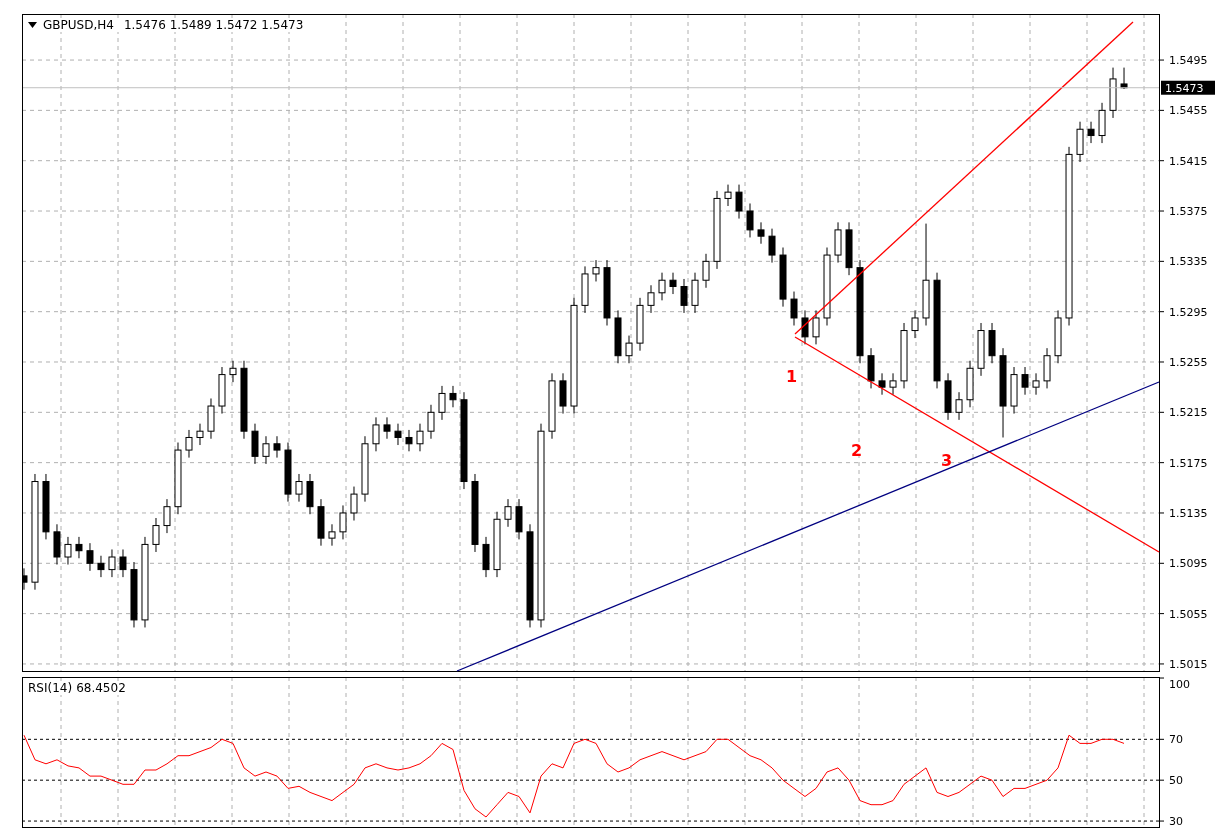 The width and height of the screenshot is (1230, 830). What do you see at coordinates (101, 688) in the screenshot?
I see `indicator-value: 68.4502` at bounding box center [101, 688].